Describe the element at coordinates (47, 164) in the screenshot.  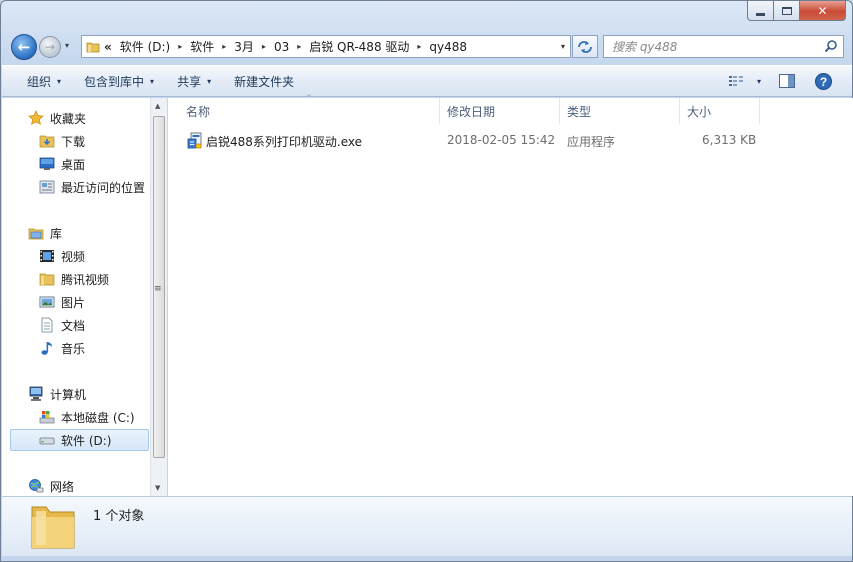
I see `desktop-icon` at that location.